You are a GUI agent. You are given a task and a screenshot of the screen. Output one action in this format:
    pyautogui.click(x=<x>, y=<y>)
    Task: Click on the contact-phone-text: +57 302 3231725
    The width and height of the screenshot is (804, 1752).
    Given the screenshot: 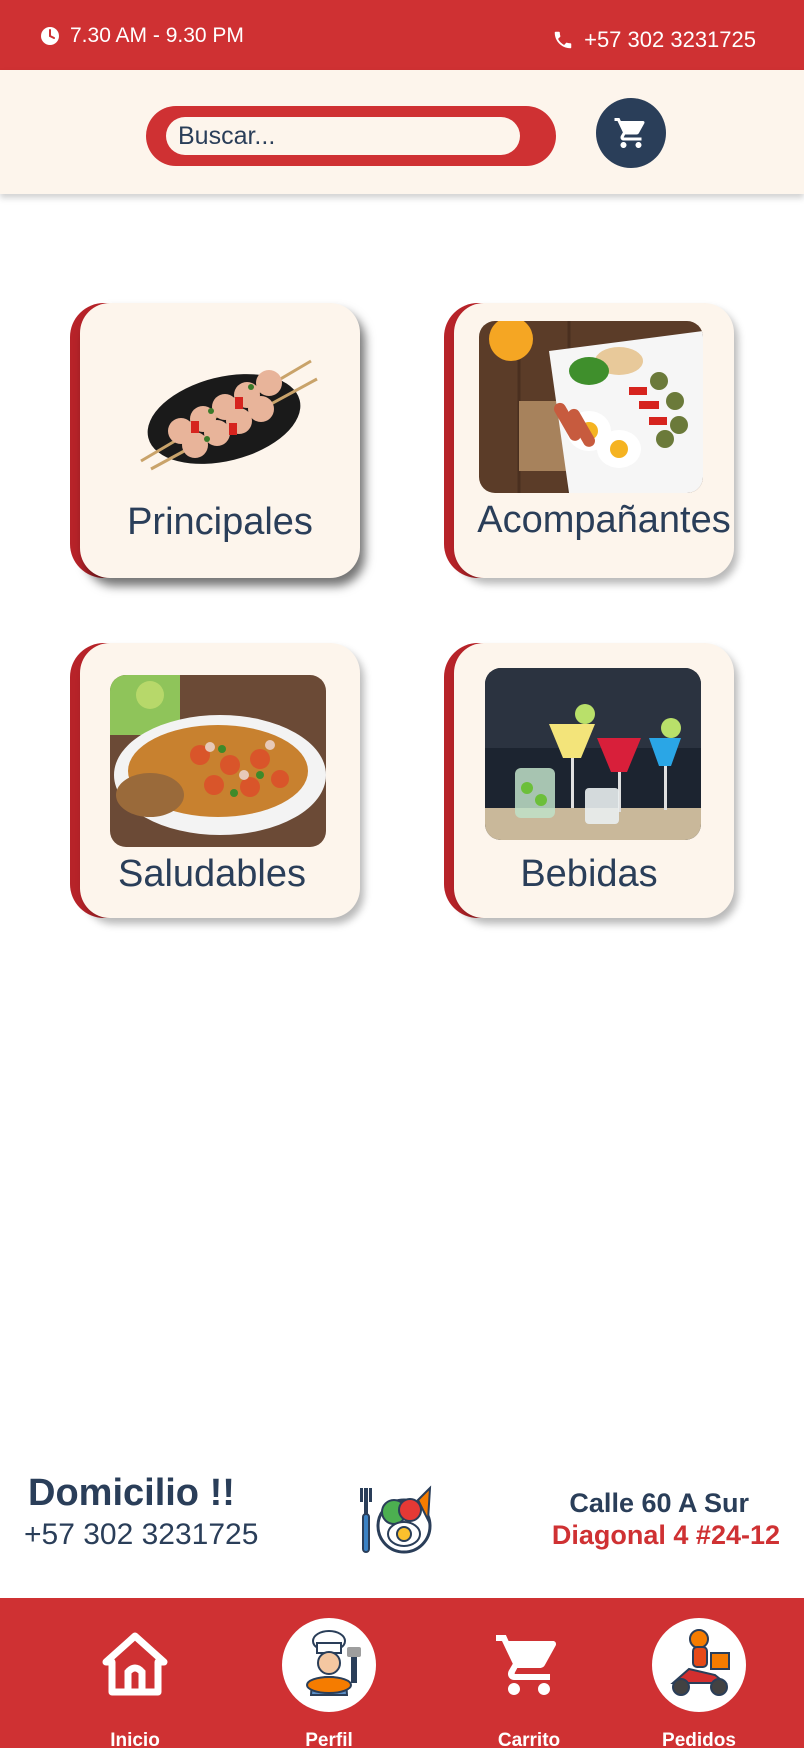 What is the action you would take?
    pyautogui.click(x=670, y=39)
    